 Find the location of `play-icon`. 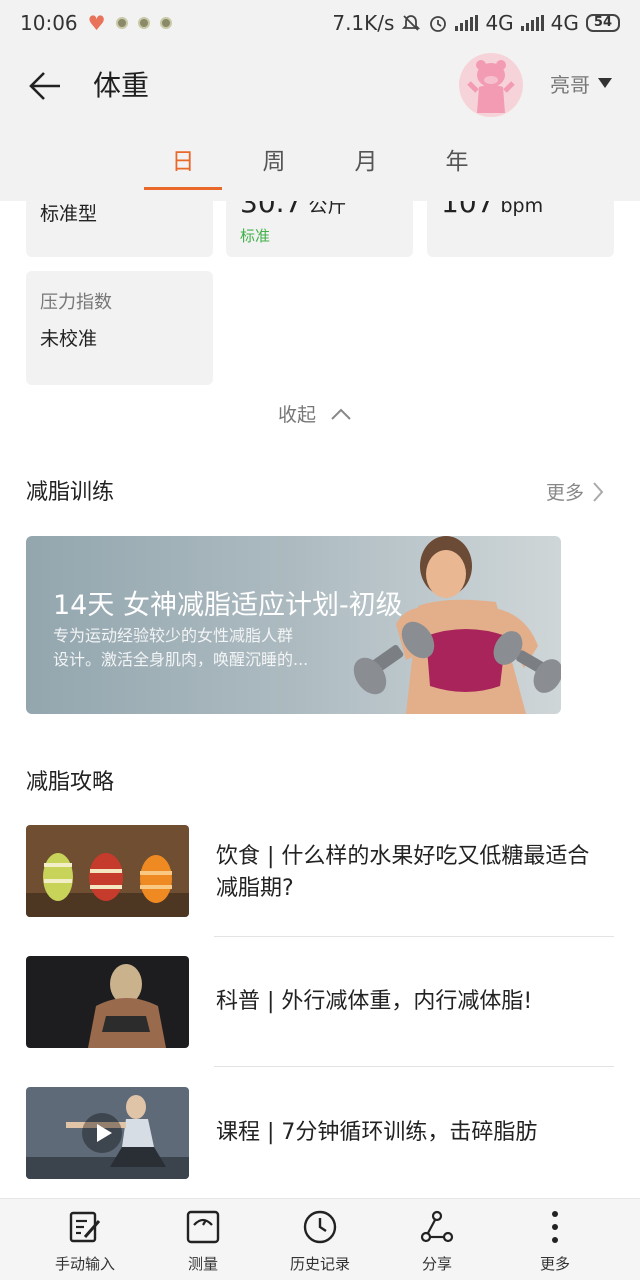

play-icon is located at coordinates (104, 1133).